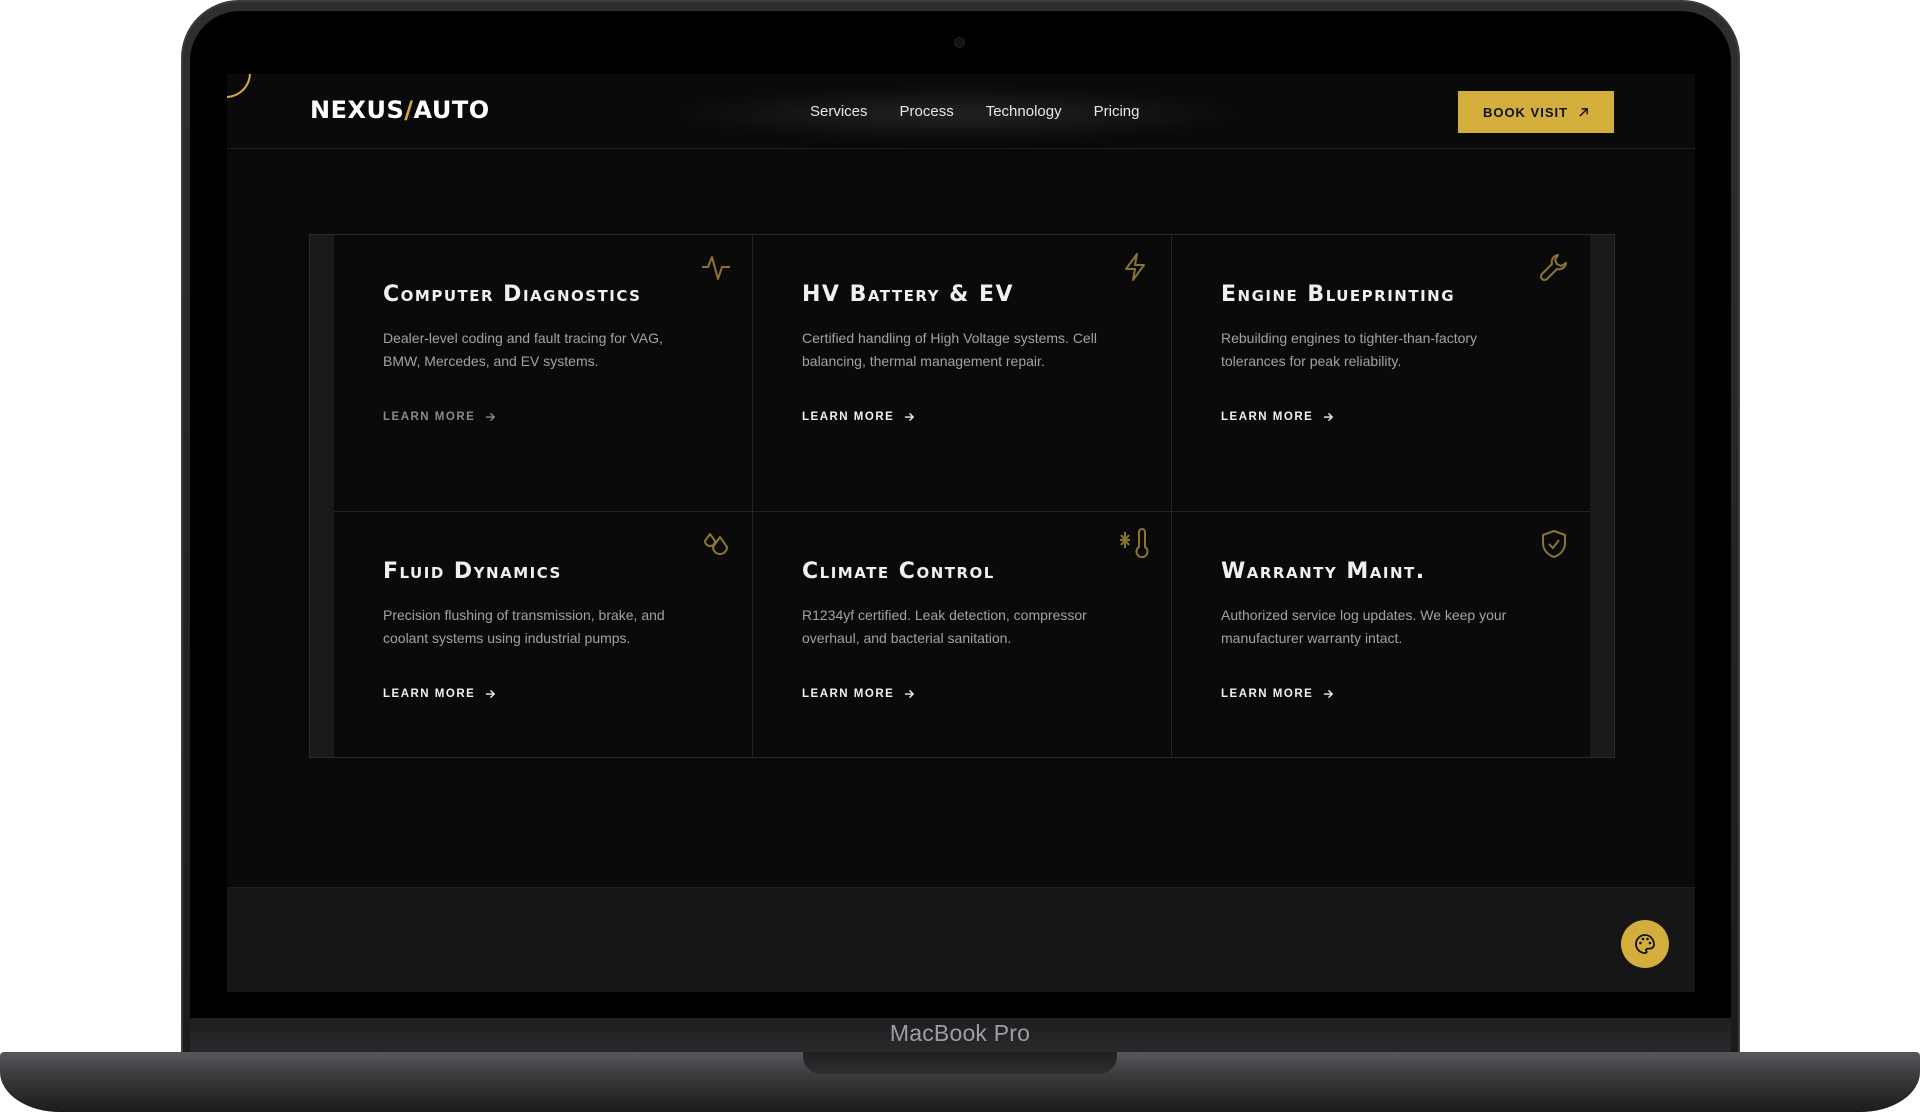  What do you see at coordinates (451, 110) in the screenshot?
I see `brand-name-right: AUTO` at bounding box center [451, 110].